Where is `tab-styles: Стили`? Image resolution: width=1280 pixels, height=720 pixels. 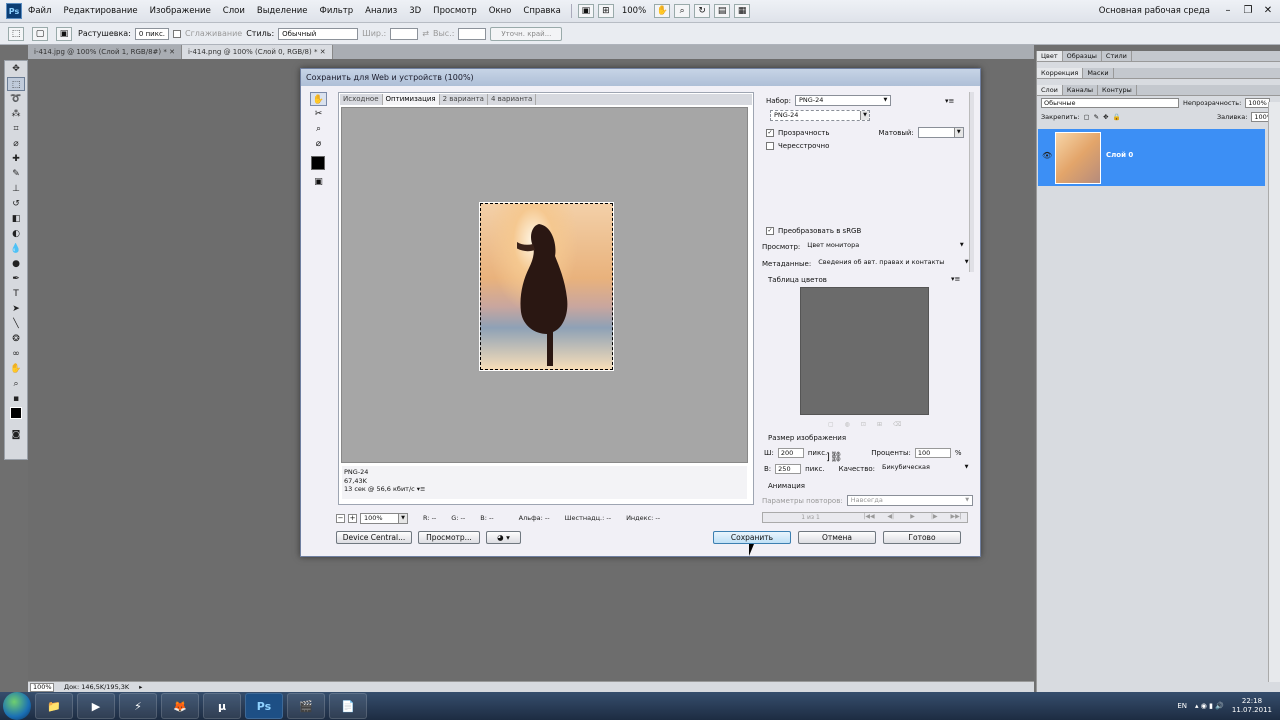
tab-styles: Стили is located at coordinates (1117, 56).